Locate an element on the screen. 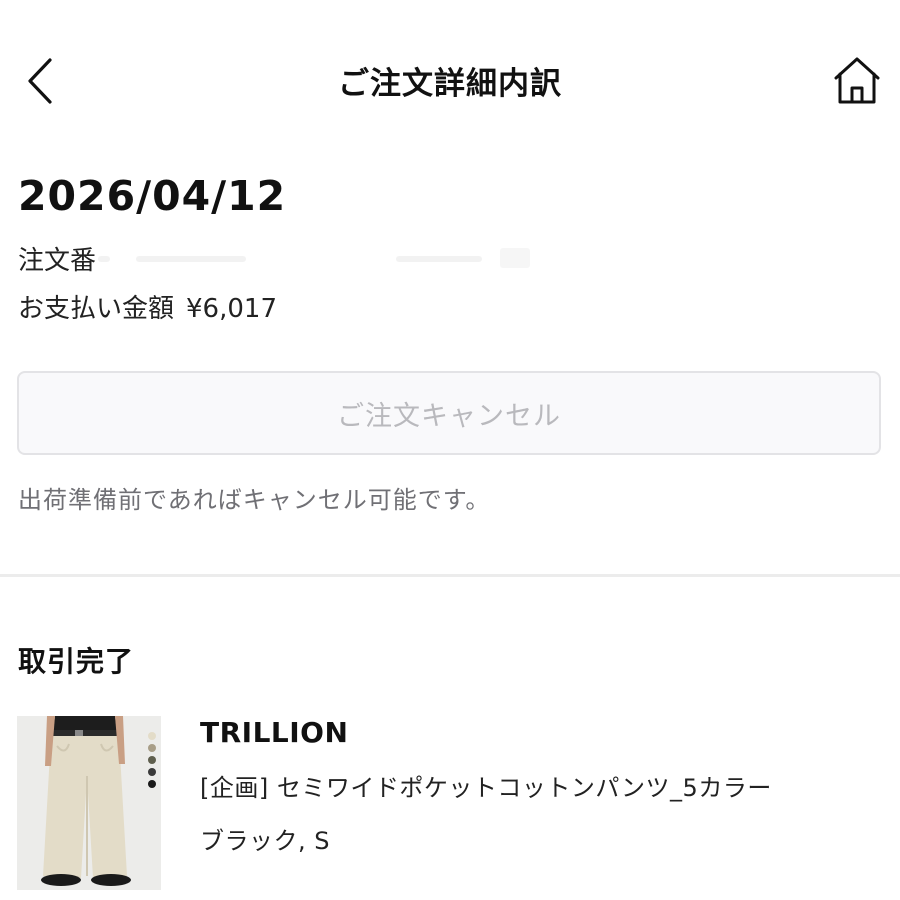  payment-amount: ¥6,017 is located at coordinates (231, 309).